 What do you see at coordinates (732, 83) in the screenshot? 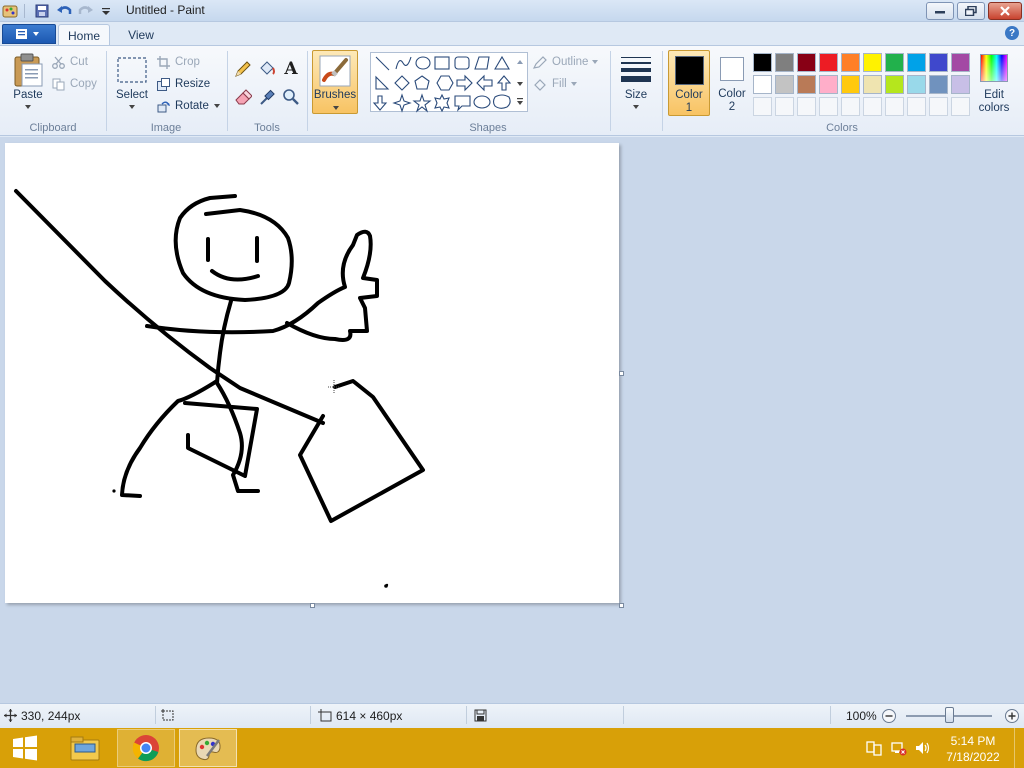
I see `color2-button: Color 2` at bounding box center [732, 83].